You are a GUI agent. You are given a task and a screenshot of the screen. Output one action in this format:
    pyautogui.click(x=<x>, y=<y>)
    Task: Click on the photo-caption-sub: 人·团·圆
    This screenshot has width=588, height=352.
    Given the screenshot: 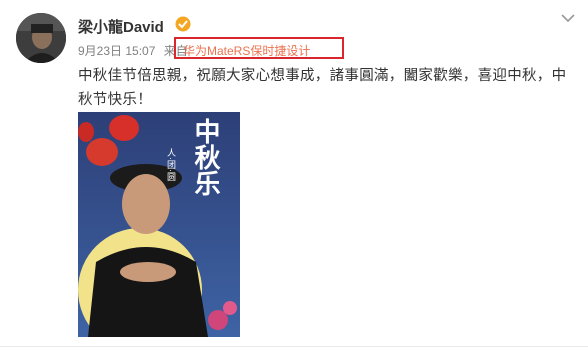 What is the action you would take?
    pyautogui.click(x=171, y=164)
    